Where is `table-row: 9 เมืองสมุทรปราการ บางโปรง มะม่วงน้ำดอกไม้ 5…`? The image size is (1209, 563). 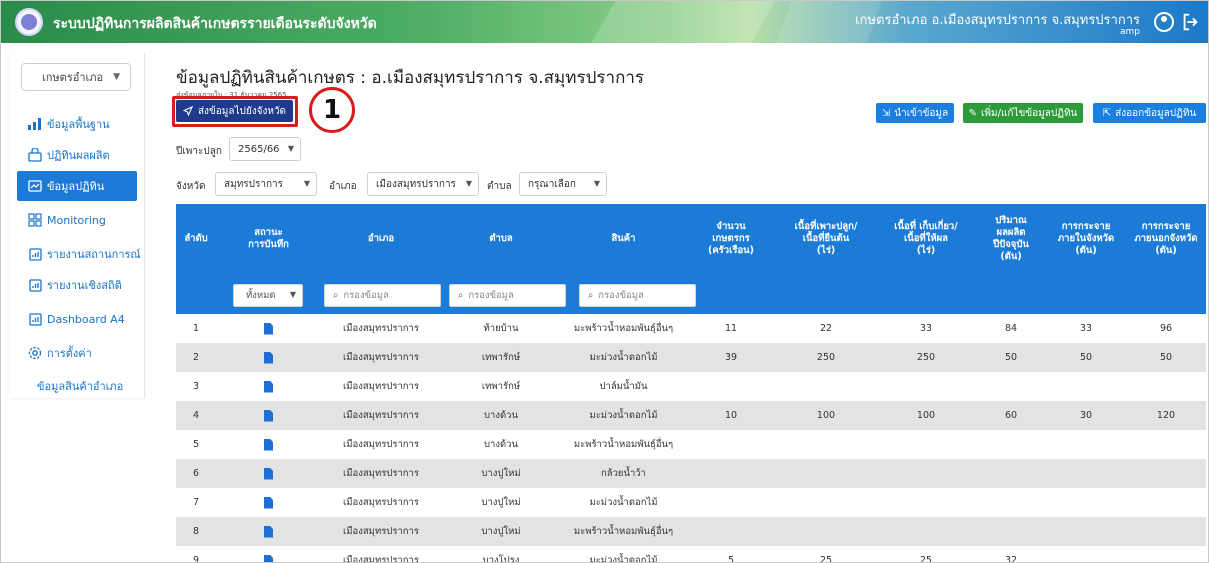 table-row: 9 เมืองสมุทรปราการ บางโปรง มะม่วงน้ำดอกไม้ 5… is located at coordinates (691, 554).